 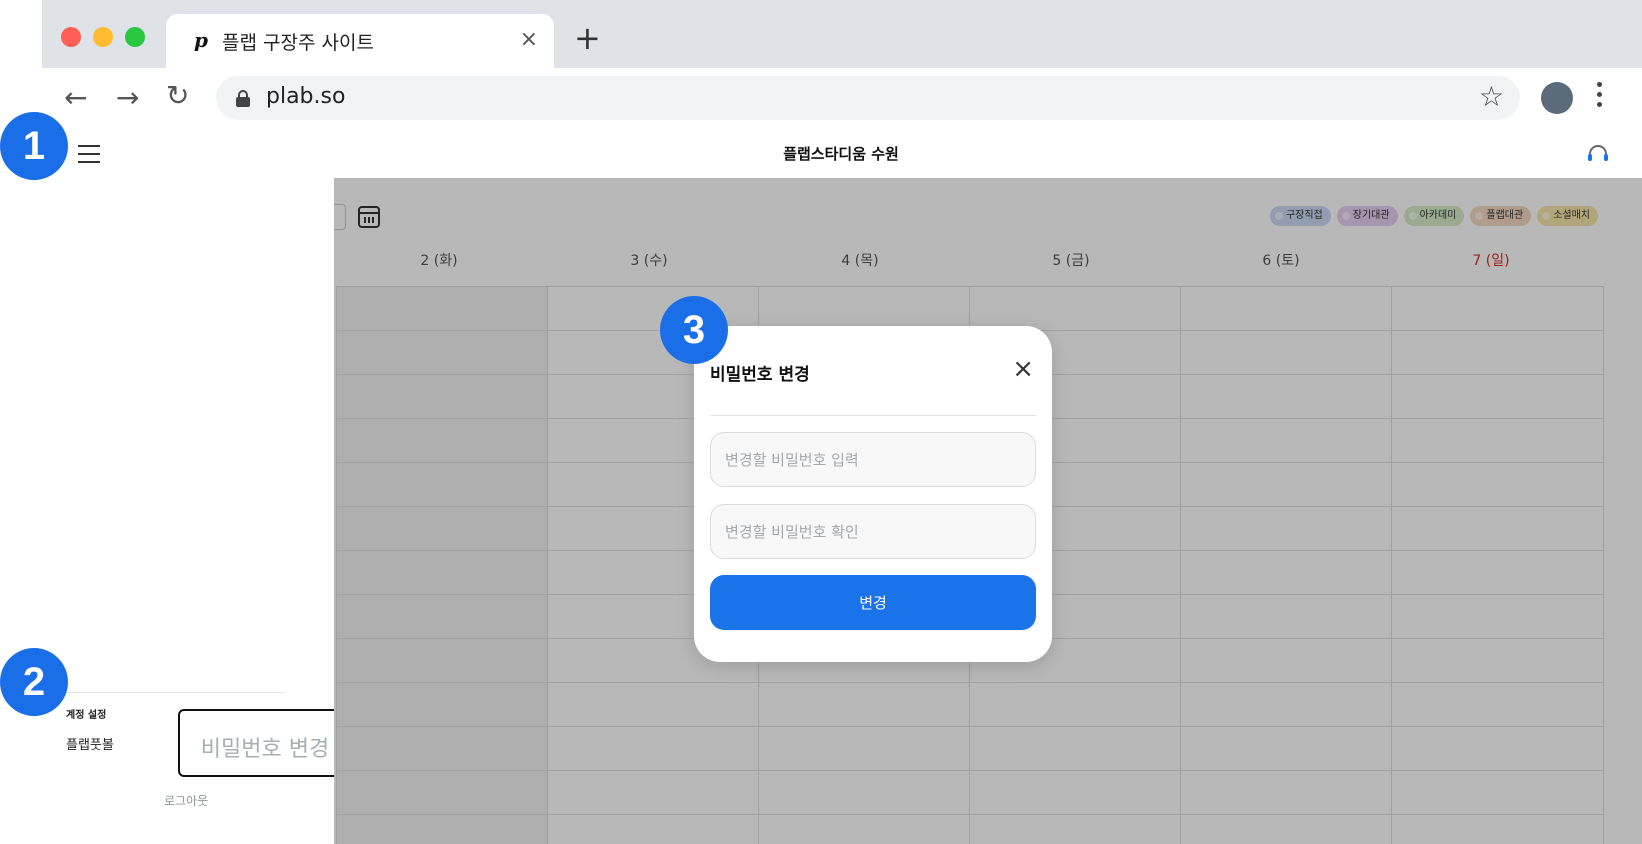 What do you see at coordinates (34, 682) in the screenshot?
I see `step-badge-2: 2` at bounding box center [34, 682].